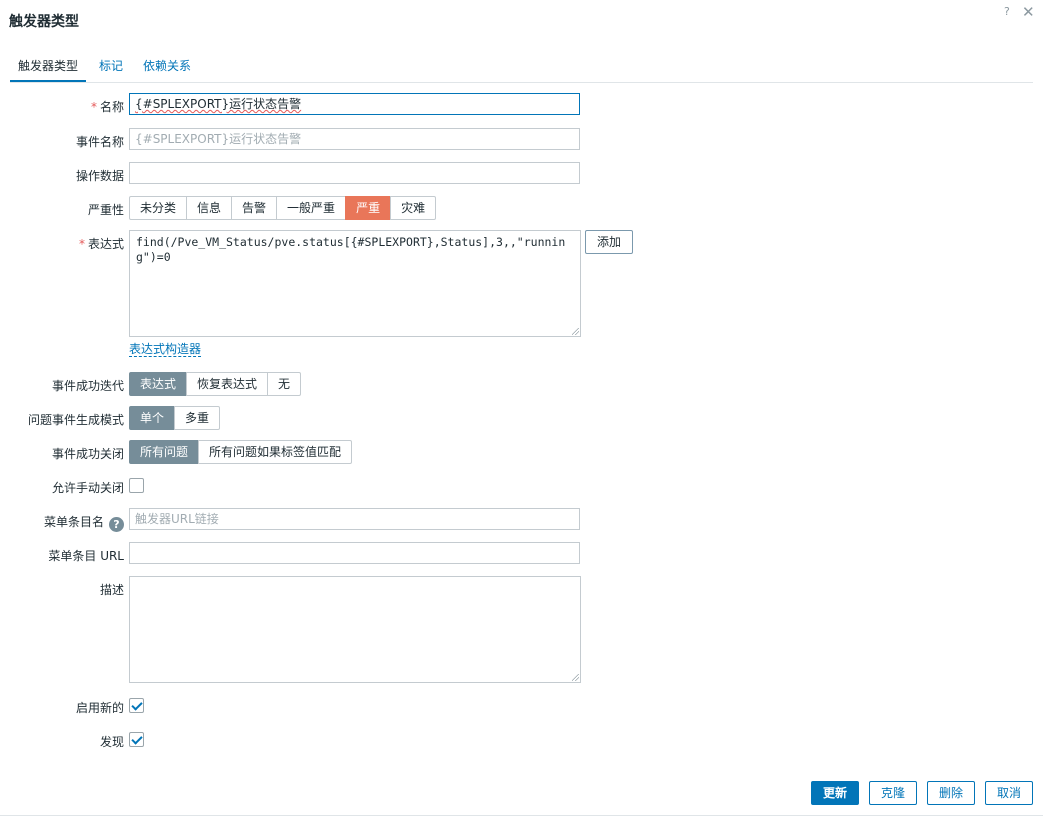  What do you see at coordinates (111, 70) in the screenshot?
I see `tab-tags: 标记` at bounding box center [111, 70].